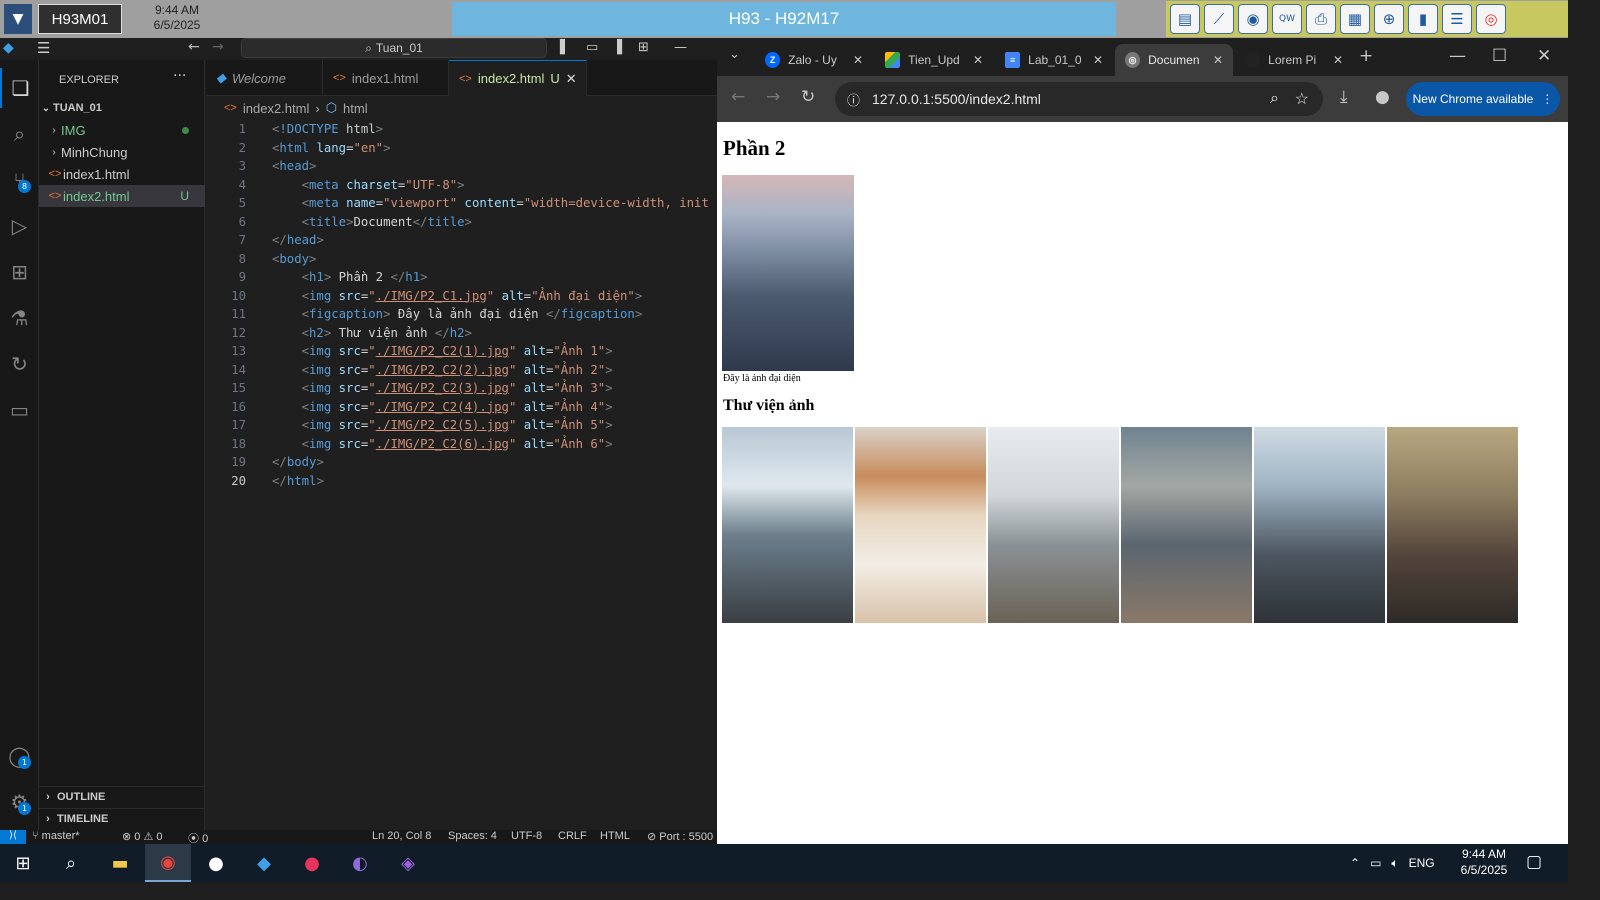  Describe the element at coordinates (120, 863) in the screenshot. I see `file-explorer-icon: ▬` at that location.